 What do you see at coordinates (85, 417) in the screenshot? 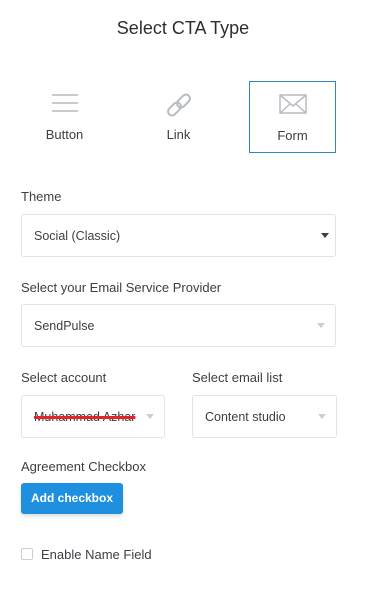
I see `account-select-value: Muhammad Azhar` at bounding box center [85, 417].